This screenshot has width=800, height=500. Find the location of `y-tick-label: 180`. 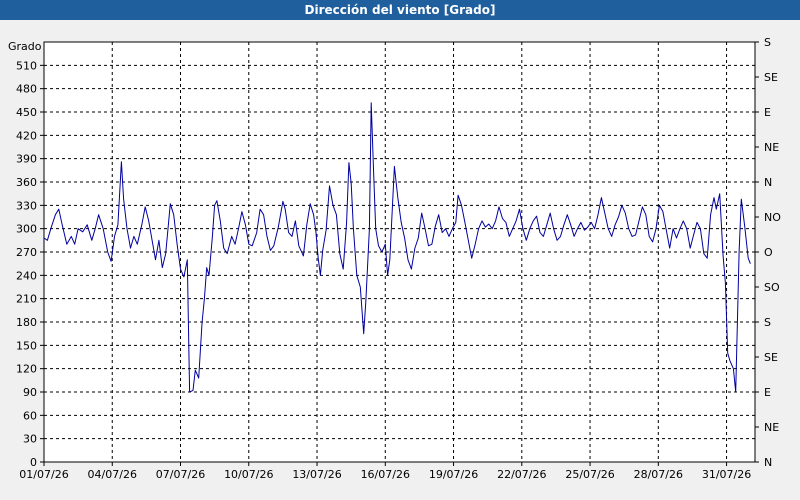

y-tick-label: 180 is located at coordinates (26, 322).